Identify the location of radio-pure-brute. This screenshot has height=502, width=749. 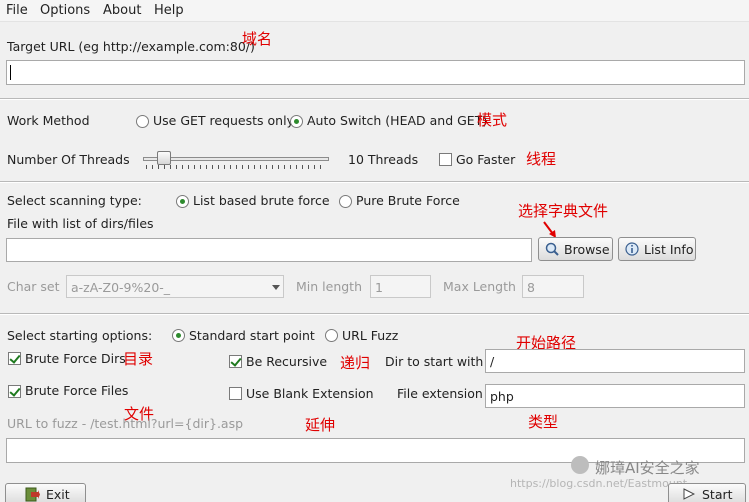
(345, 201).